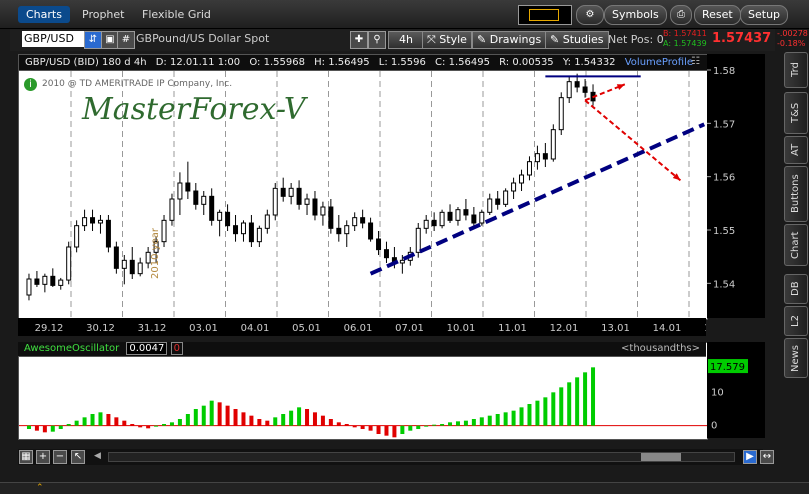 Image resolution: width=809 pixels, height=494 pixels. Describe the element at coordinates (736, 390) in the screenshot. I see `oscillator-axis: 0 10 17.579` at that location.